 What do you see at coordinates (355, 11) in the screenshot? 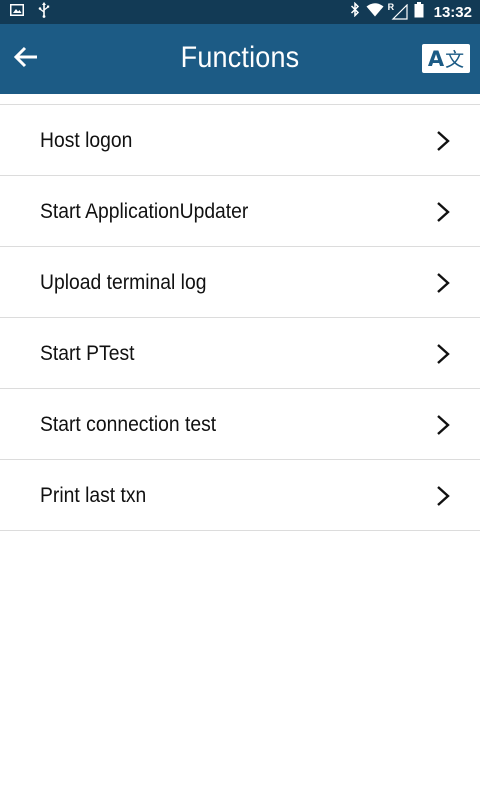
I see `bluetooth-icon` at bounding box center [355, 11].